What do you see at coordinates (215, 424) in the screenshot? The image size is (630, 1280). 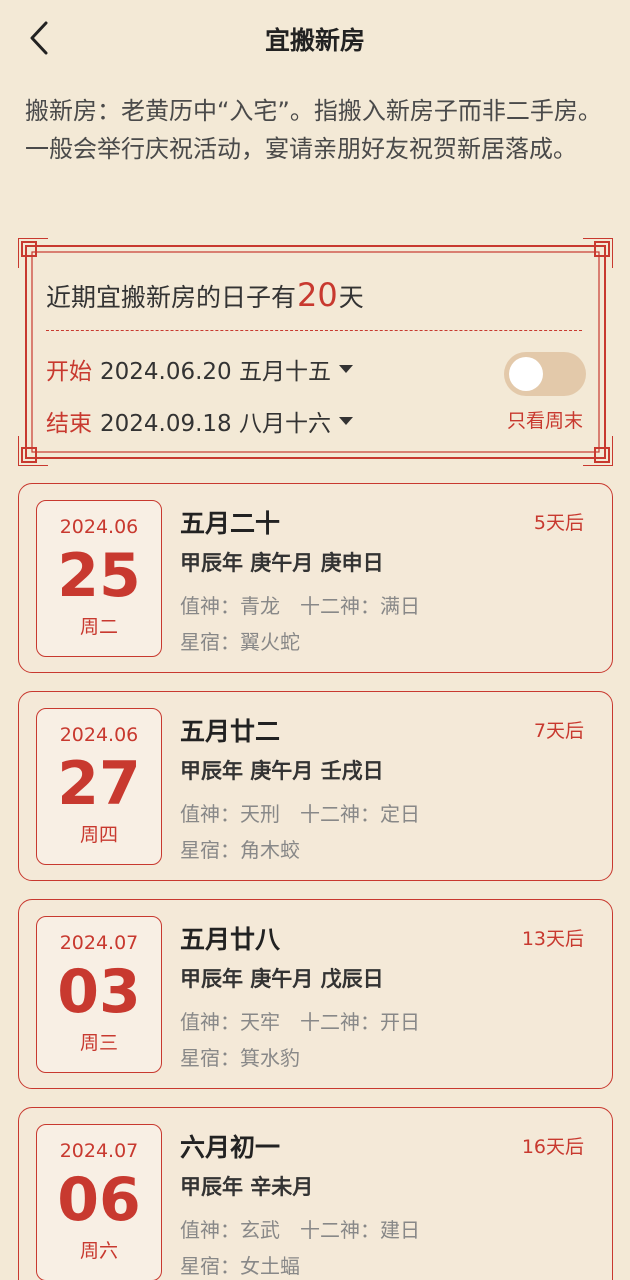 I see `end-value: 2024.09.18 八月十六` at bounding box center [215, 424].